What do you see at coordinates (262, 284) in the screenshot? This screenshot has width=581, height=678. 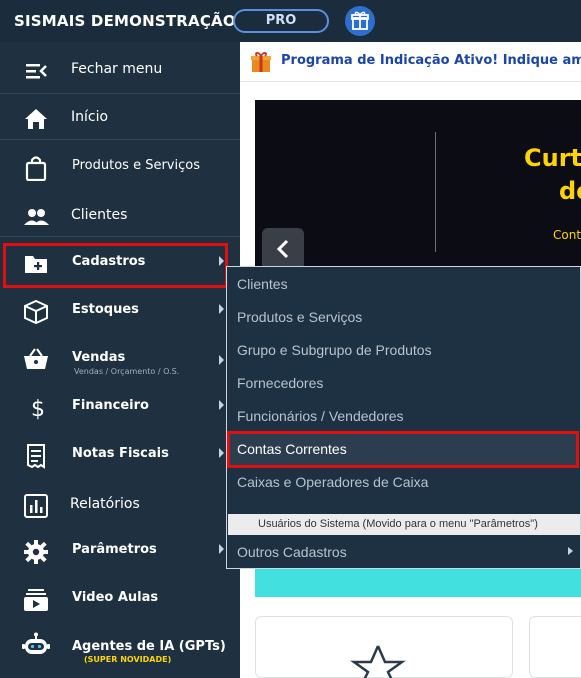 I see `submenu-item-clientes: Clientes` at bounding box center [262, 284].